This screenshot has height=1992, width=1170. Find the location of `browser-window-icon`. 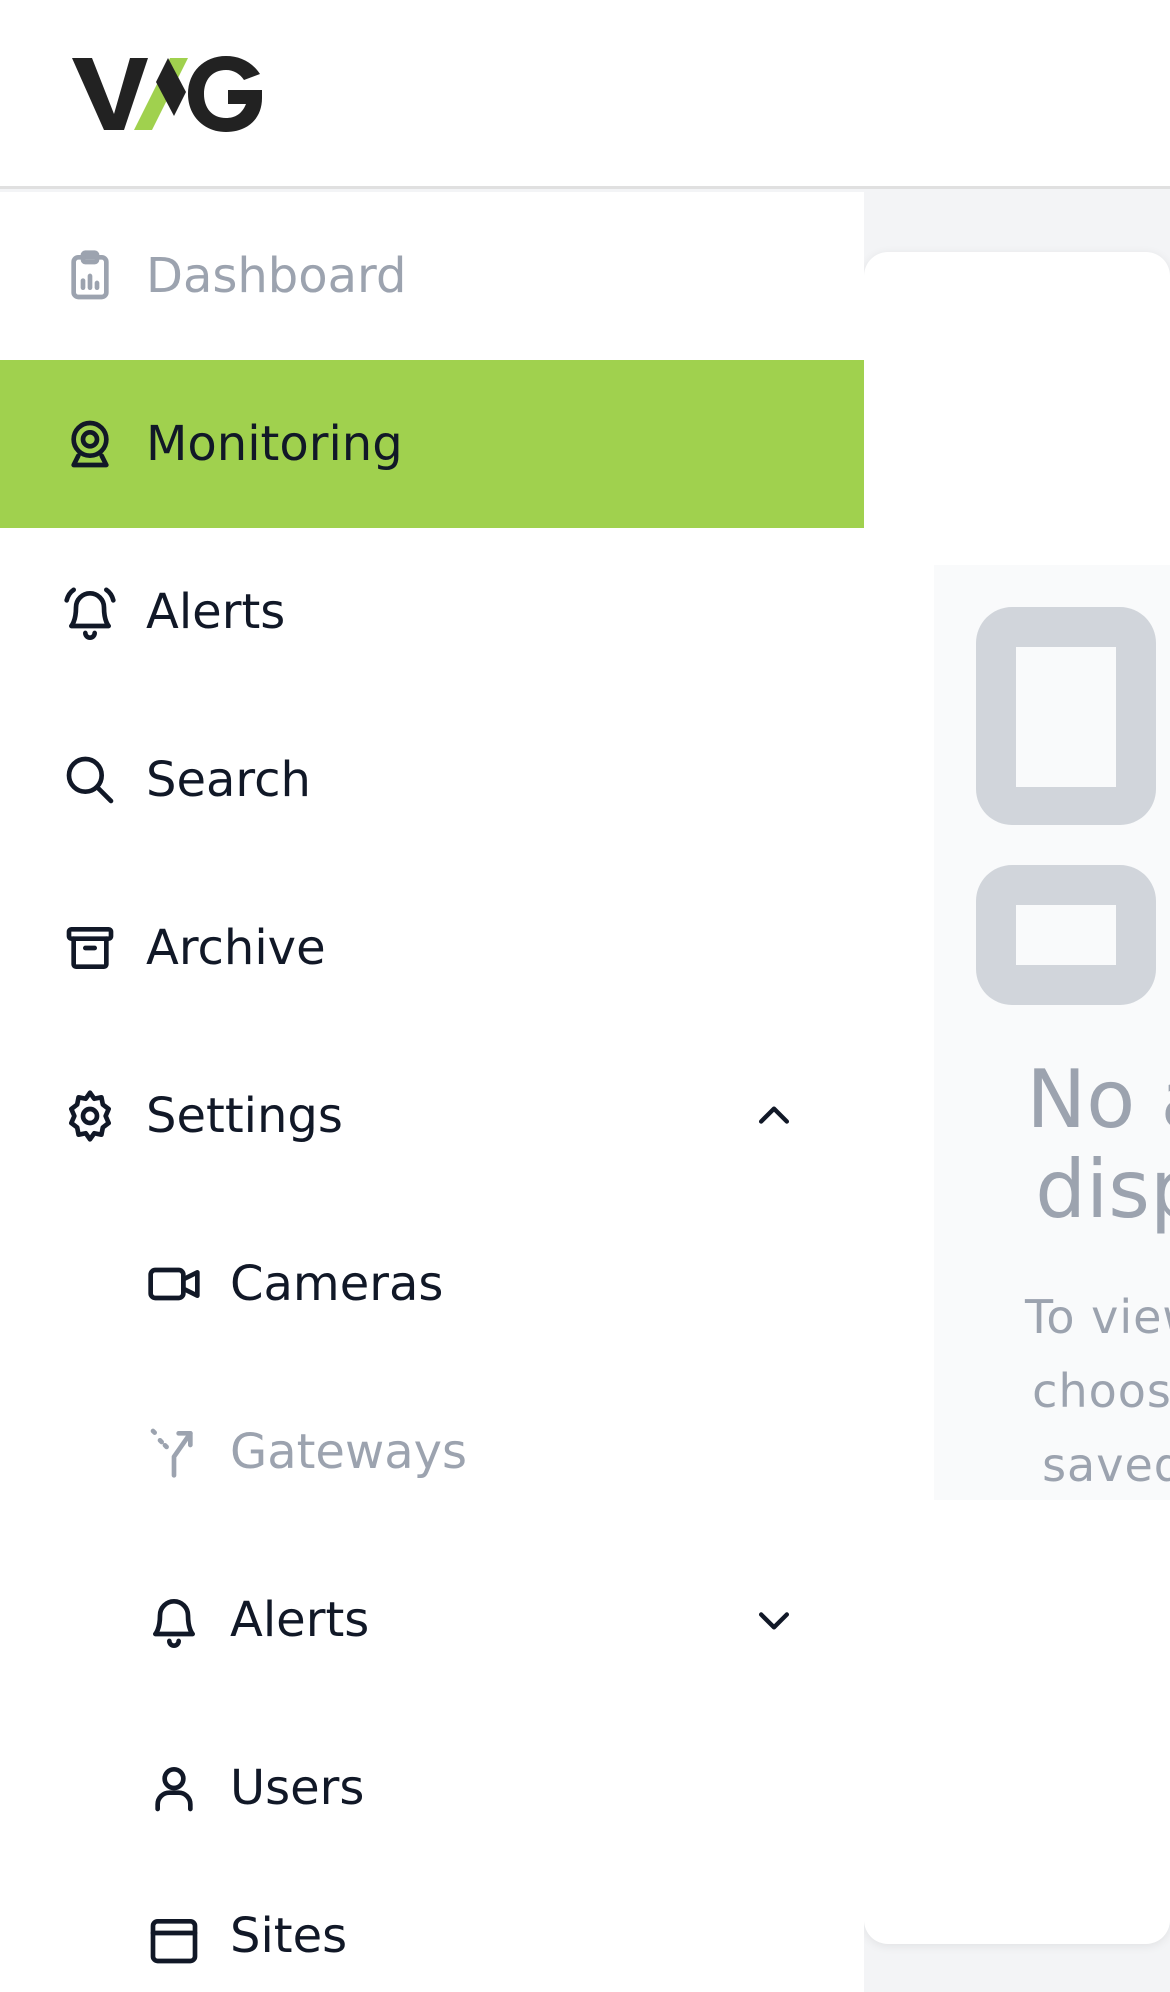

browser-window-icon is located at coordinates (174, 1940).